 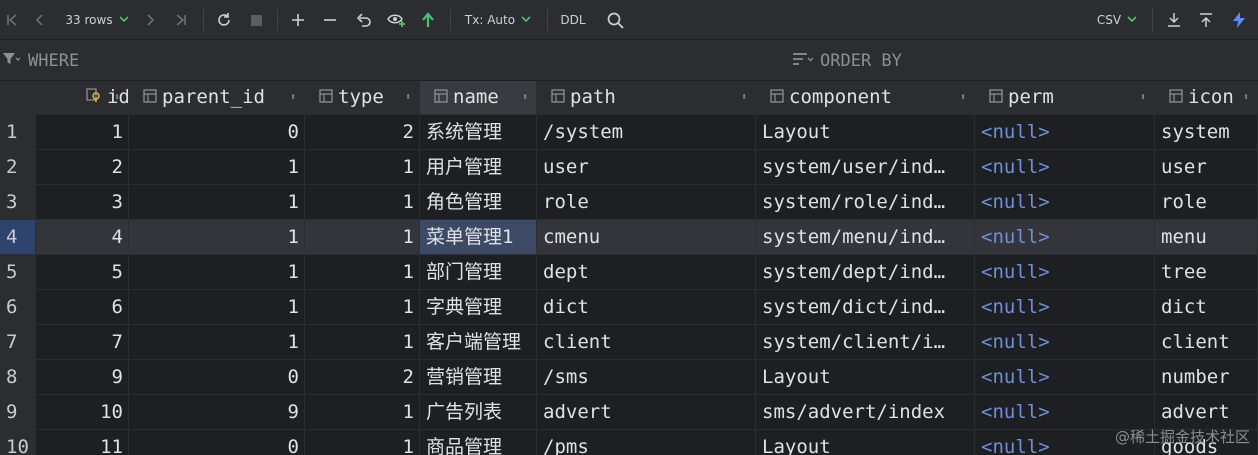 I want to click on table-row: 8 9 0 2 营销管理/sms Layout <null> number, so click(x=629, y=377).